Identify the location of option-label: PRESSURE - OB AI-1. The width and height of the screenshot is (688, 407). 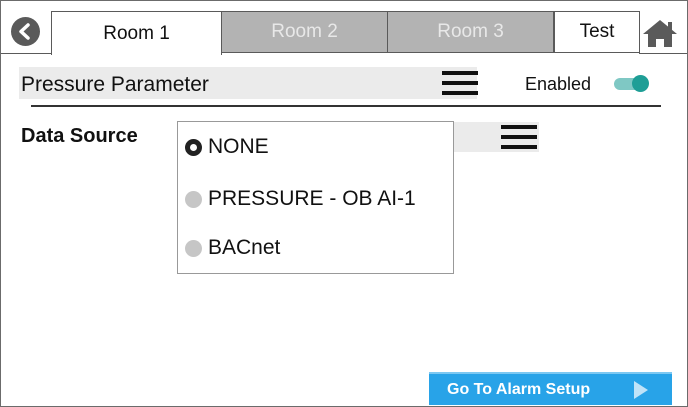
(312, 198).